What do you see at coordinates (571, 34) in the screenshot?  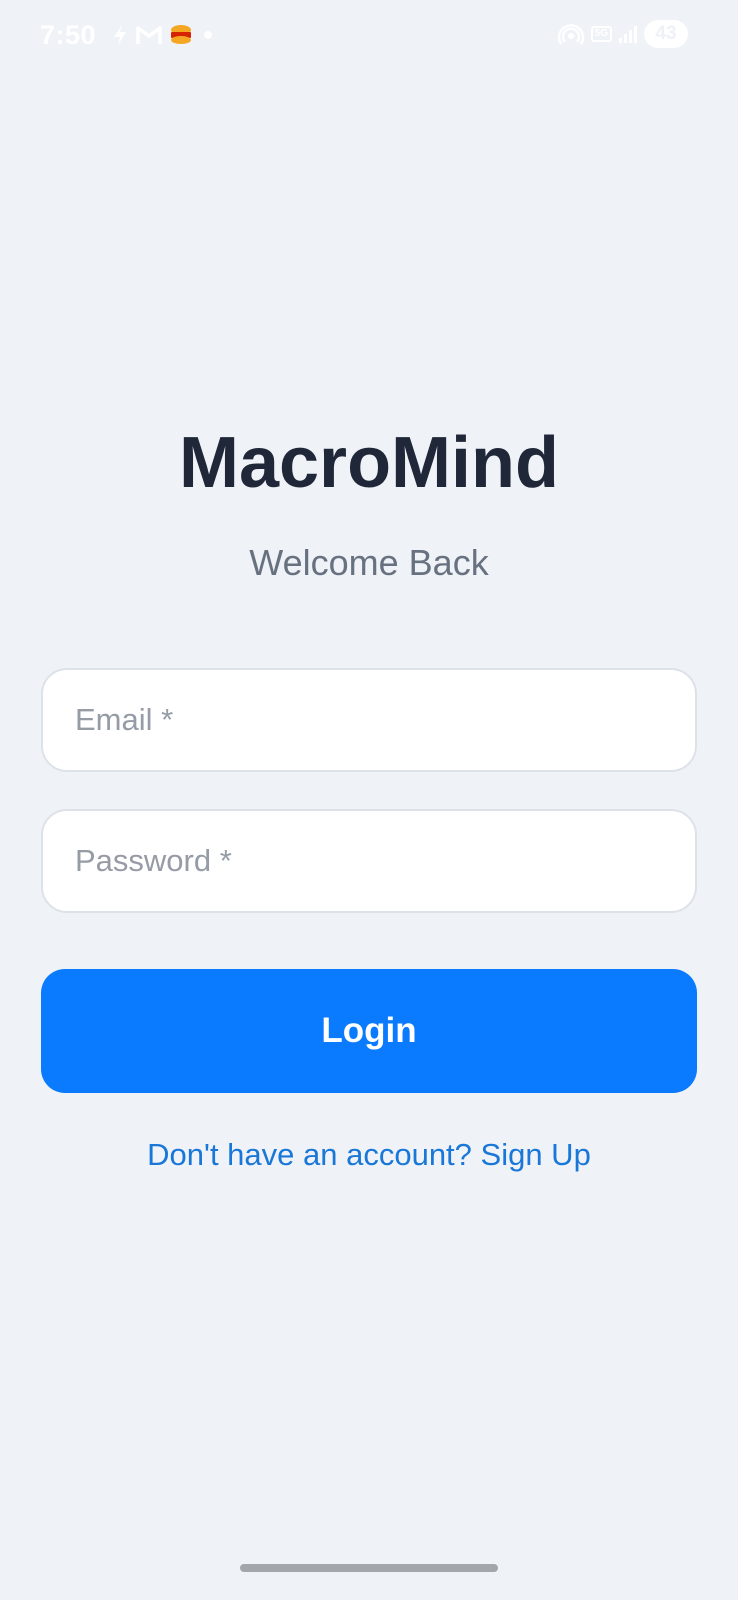 I see `hotspot-icon` at bounding box center [571, 34].